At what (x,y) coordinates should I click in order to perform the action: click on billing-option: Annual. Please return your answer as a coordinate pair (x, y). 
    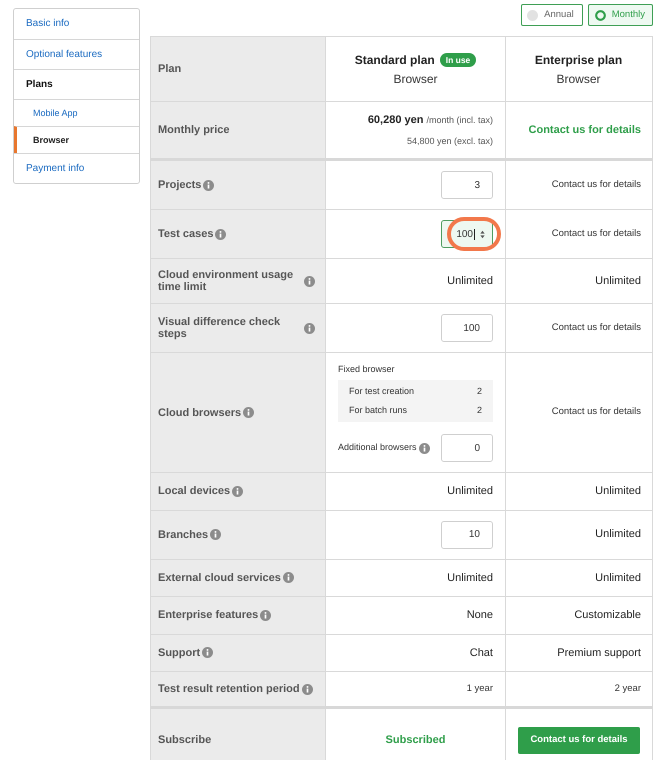
    Looking at the image, I should click on (552, 15).